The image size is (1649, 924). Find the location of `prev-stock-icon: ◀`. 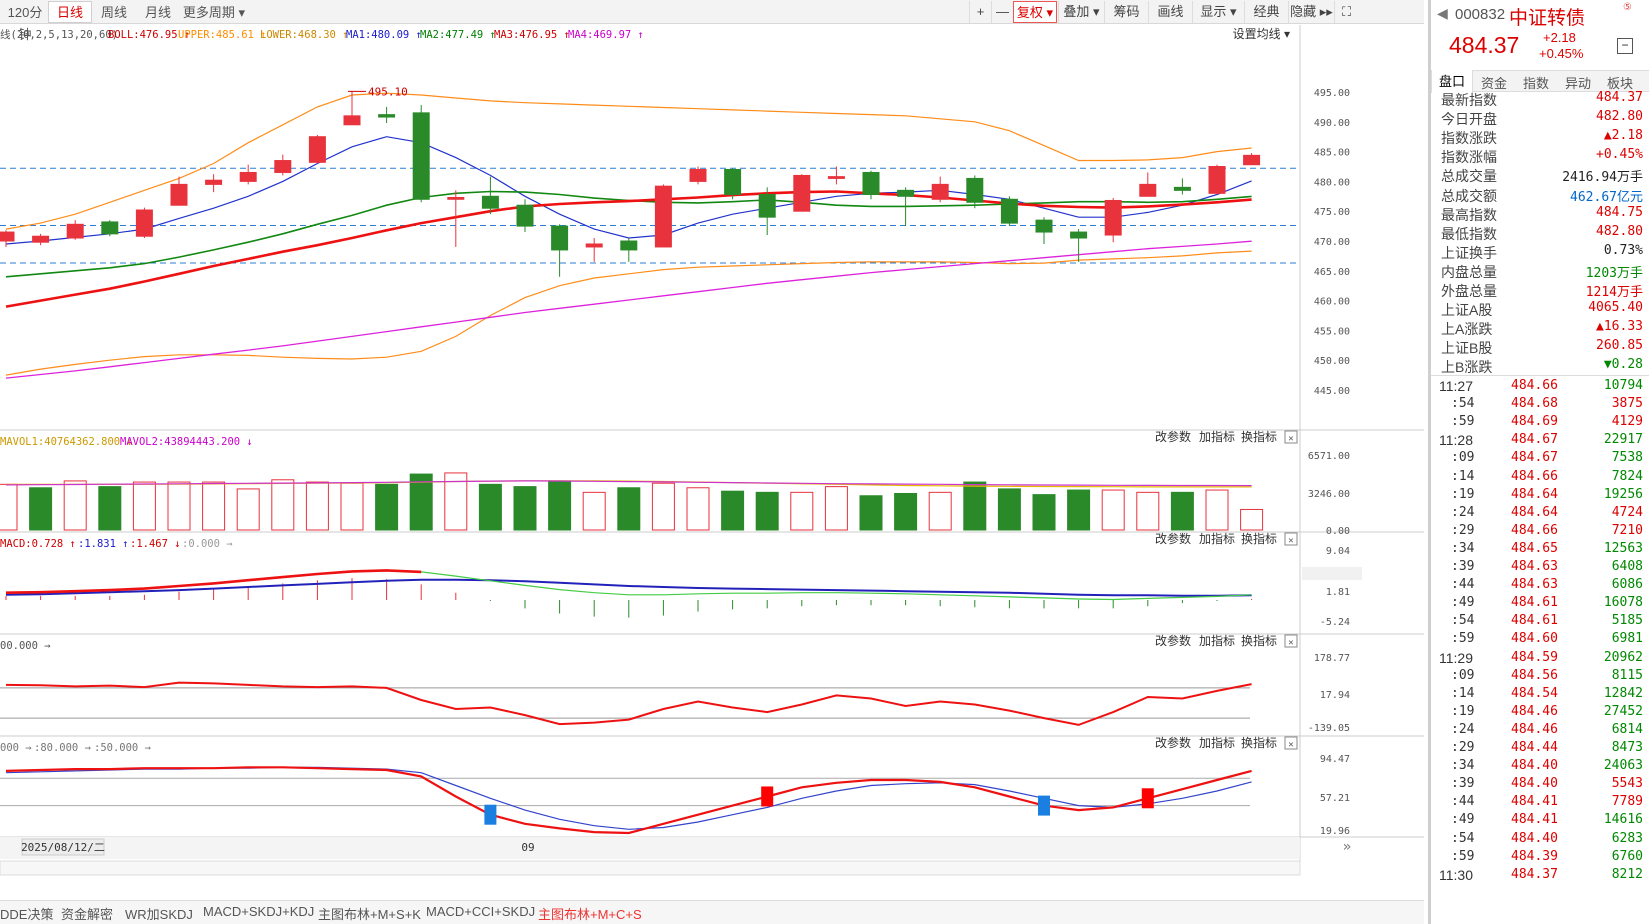

prev-stock-icon: ◀ is located at coordinates (1442, 13).